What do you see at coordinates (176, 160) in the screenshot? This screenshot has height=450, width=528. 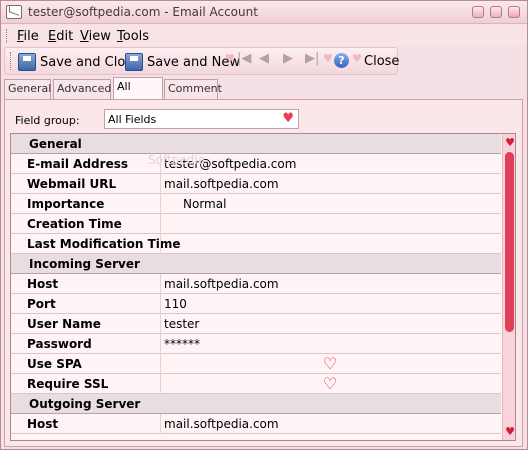 I see `watermark: Softpedia` at bounding box center [176, 160].